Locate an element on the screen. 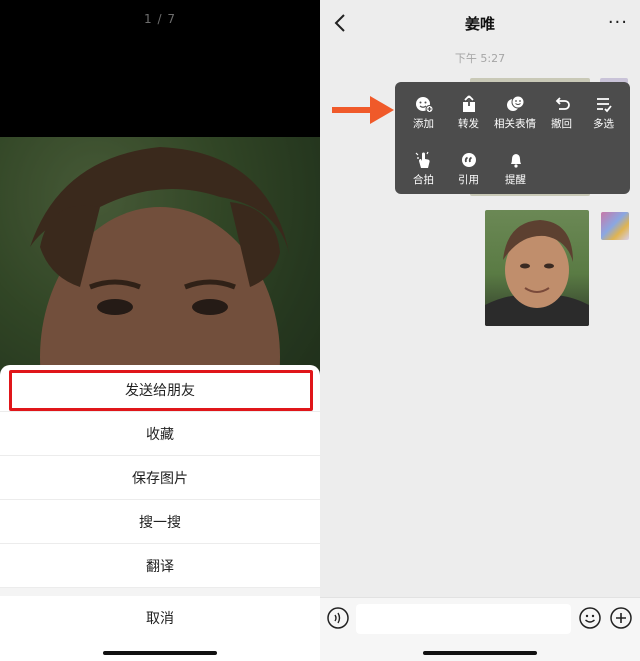 The image size is (640, 661). favorite-button: 收藏 is located at coordinates (160, 434).